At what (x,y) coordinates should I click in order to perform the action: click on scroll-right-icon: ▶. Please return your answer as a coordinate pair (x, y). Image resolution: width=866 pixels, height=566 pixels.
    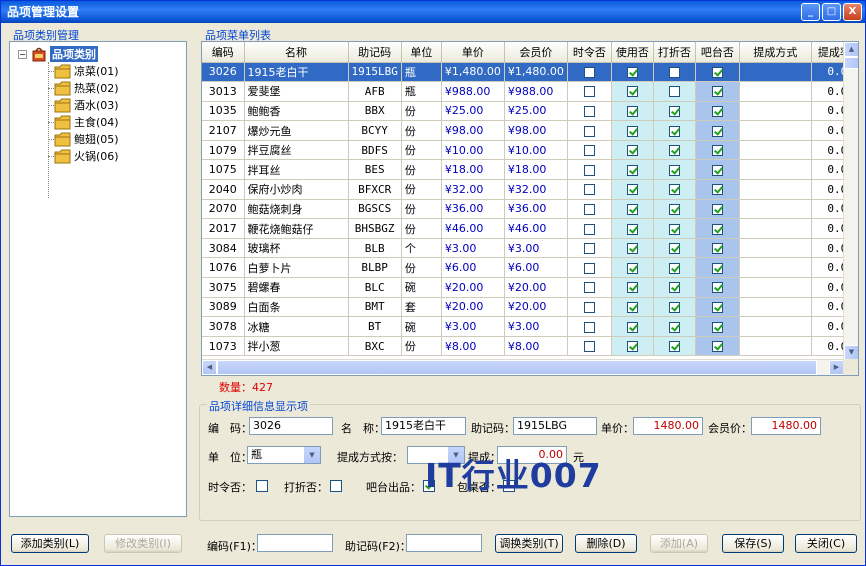
    Looking at the image, I should click on (836, 367).